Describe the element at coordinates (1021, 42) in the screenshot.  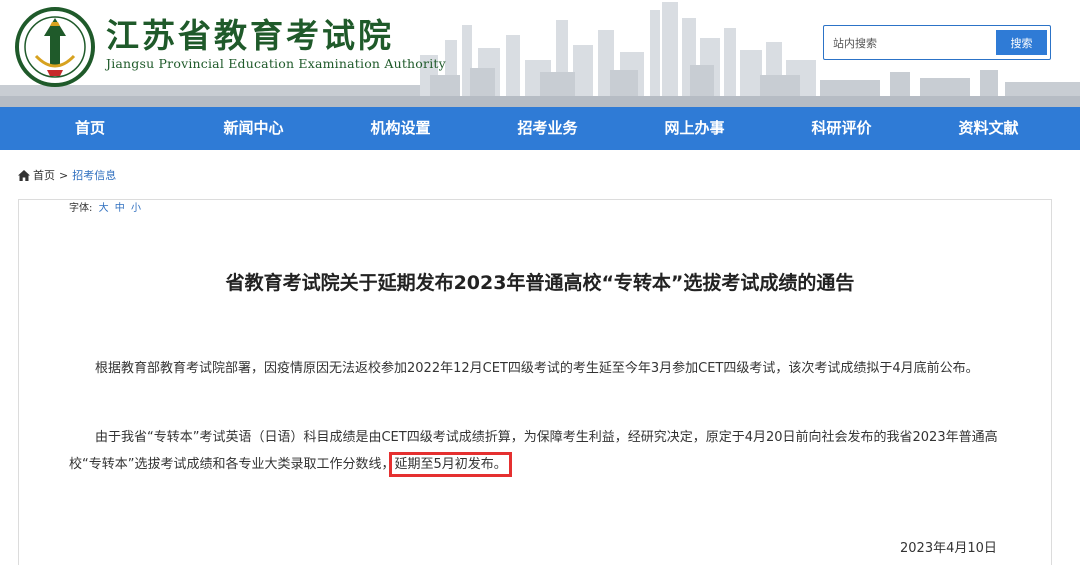
I see `search-button: 搜索` at that location.